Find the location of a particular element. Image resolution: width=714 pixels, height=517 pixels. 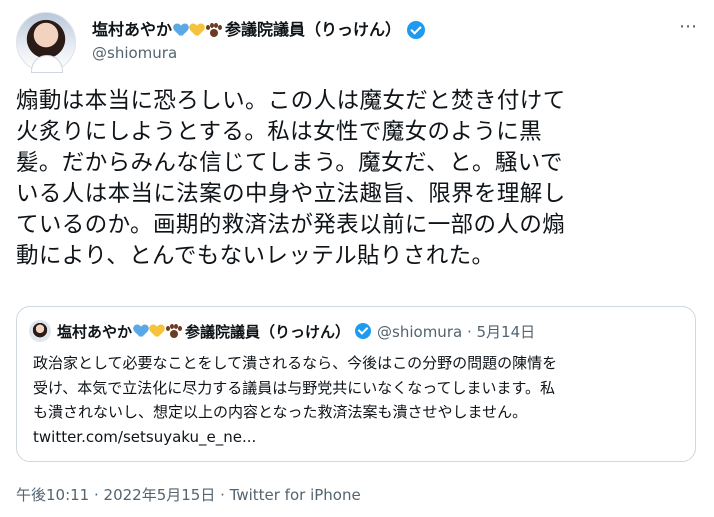

quoted-tweet-line: も潰されないし、想定以上の内容となった救済法案も潰させやしません。 is located at coordinates (280, 412).